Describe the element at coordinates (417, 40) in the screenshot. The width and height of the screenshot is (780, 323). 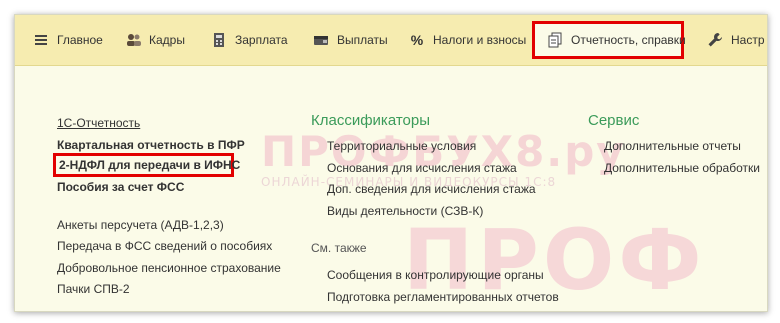
I see `percent-icon: %` at that location.